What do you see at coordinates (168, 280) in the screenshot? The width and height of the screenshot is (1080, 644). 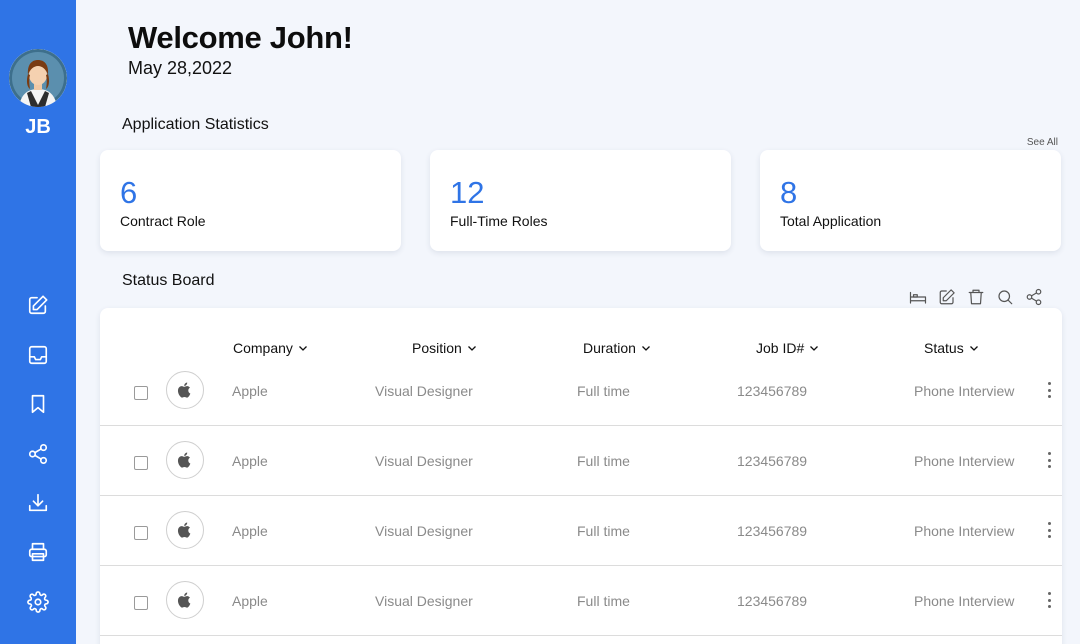 I see `status-board-title: Status Board` at bounding box center [168, 280].